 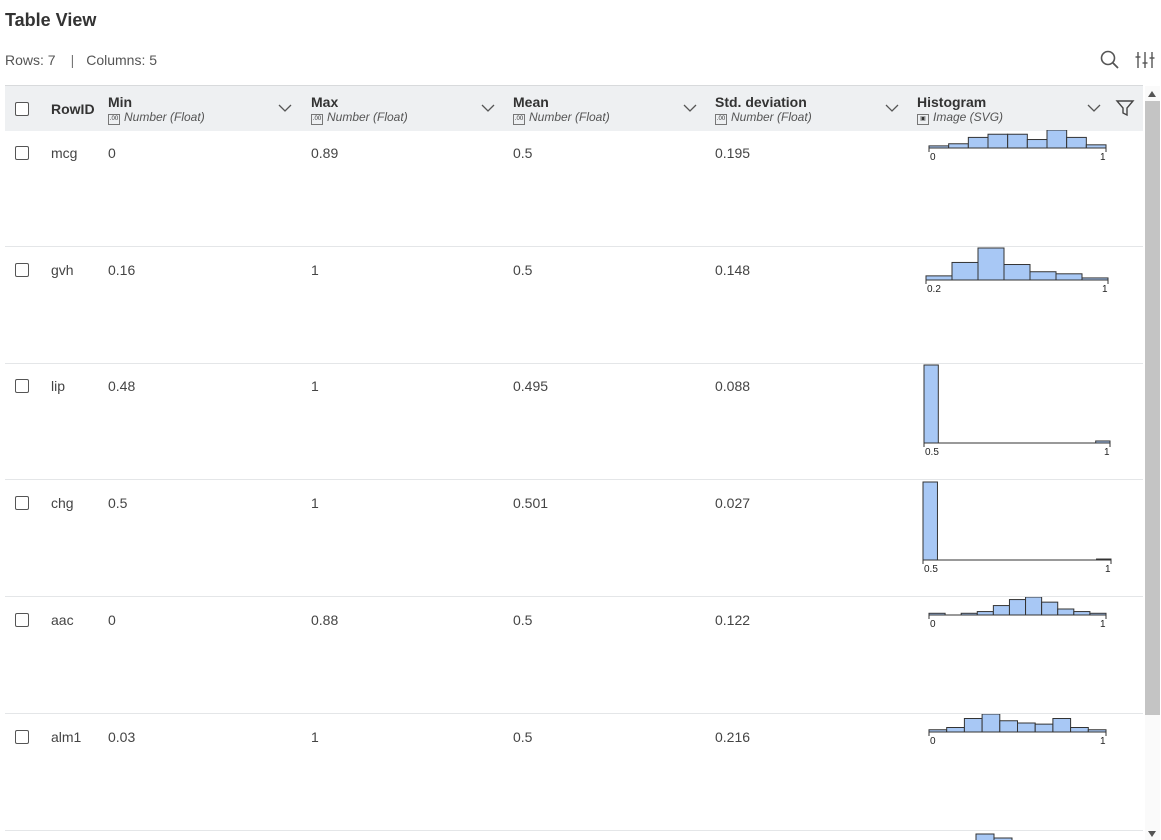 What do you see at coordinates (574, 655) in the screenshot?
I see `table-row: aac 0 0.88 0.5 0.122 0 1` at bounding box center [574, 655].